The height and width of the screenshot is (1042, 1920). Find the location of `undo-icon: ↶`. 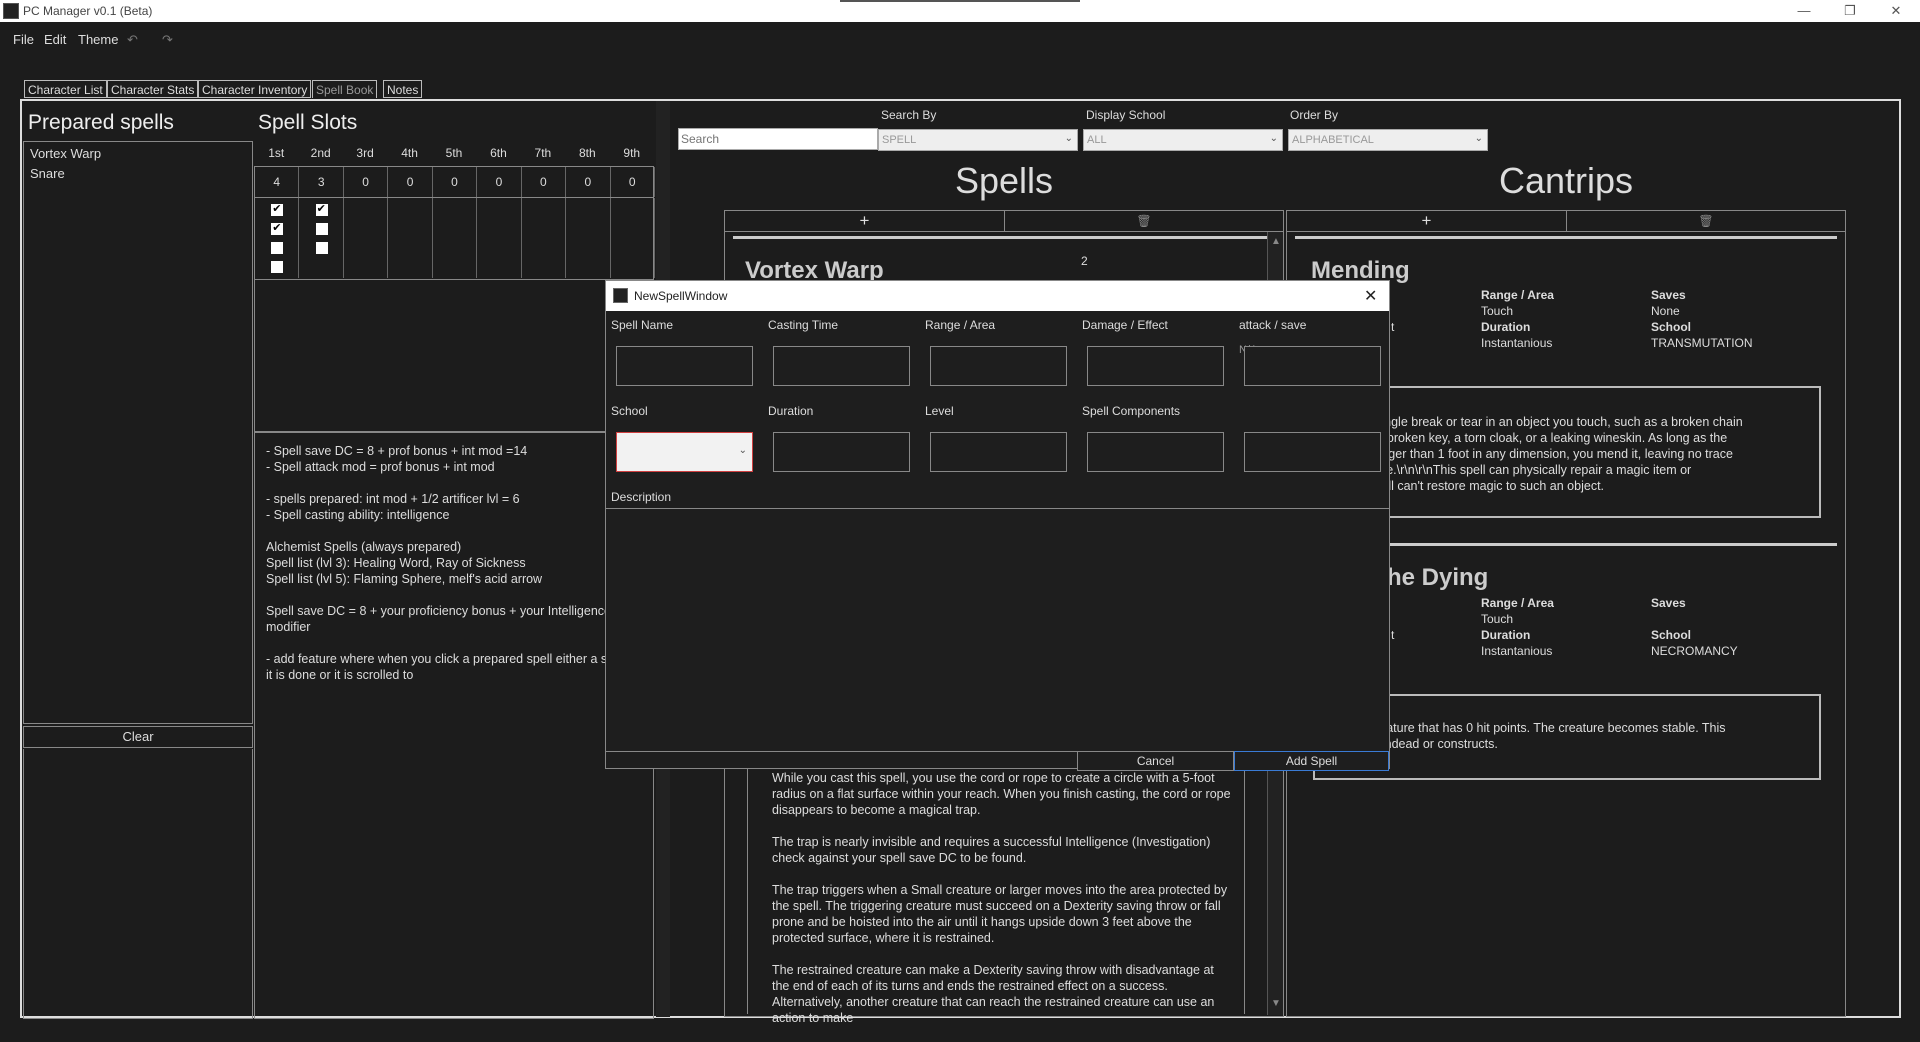

undo-icon: ↶ is located at coordinates (132, 40).